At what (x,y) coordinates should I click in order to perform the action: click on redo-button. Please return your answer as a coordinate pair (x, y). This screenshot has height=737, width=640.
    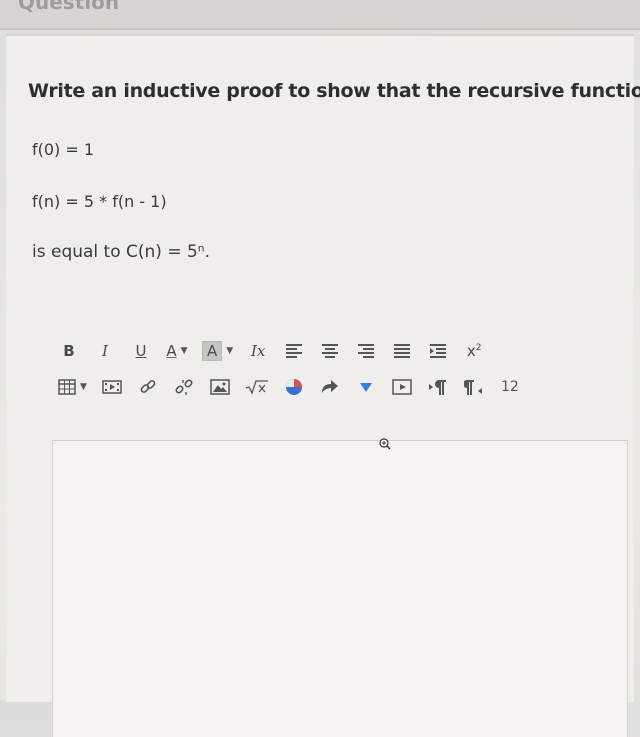
    Looking at the image, I should click on (330, 387).